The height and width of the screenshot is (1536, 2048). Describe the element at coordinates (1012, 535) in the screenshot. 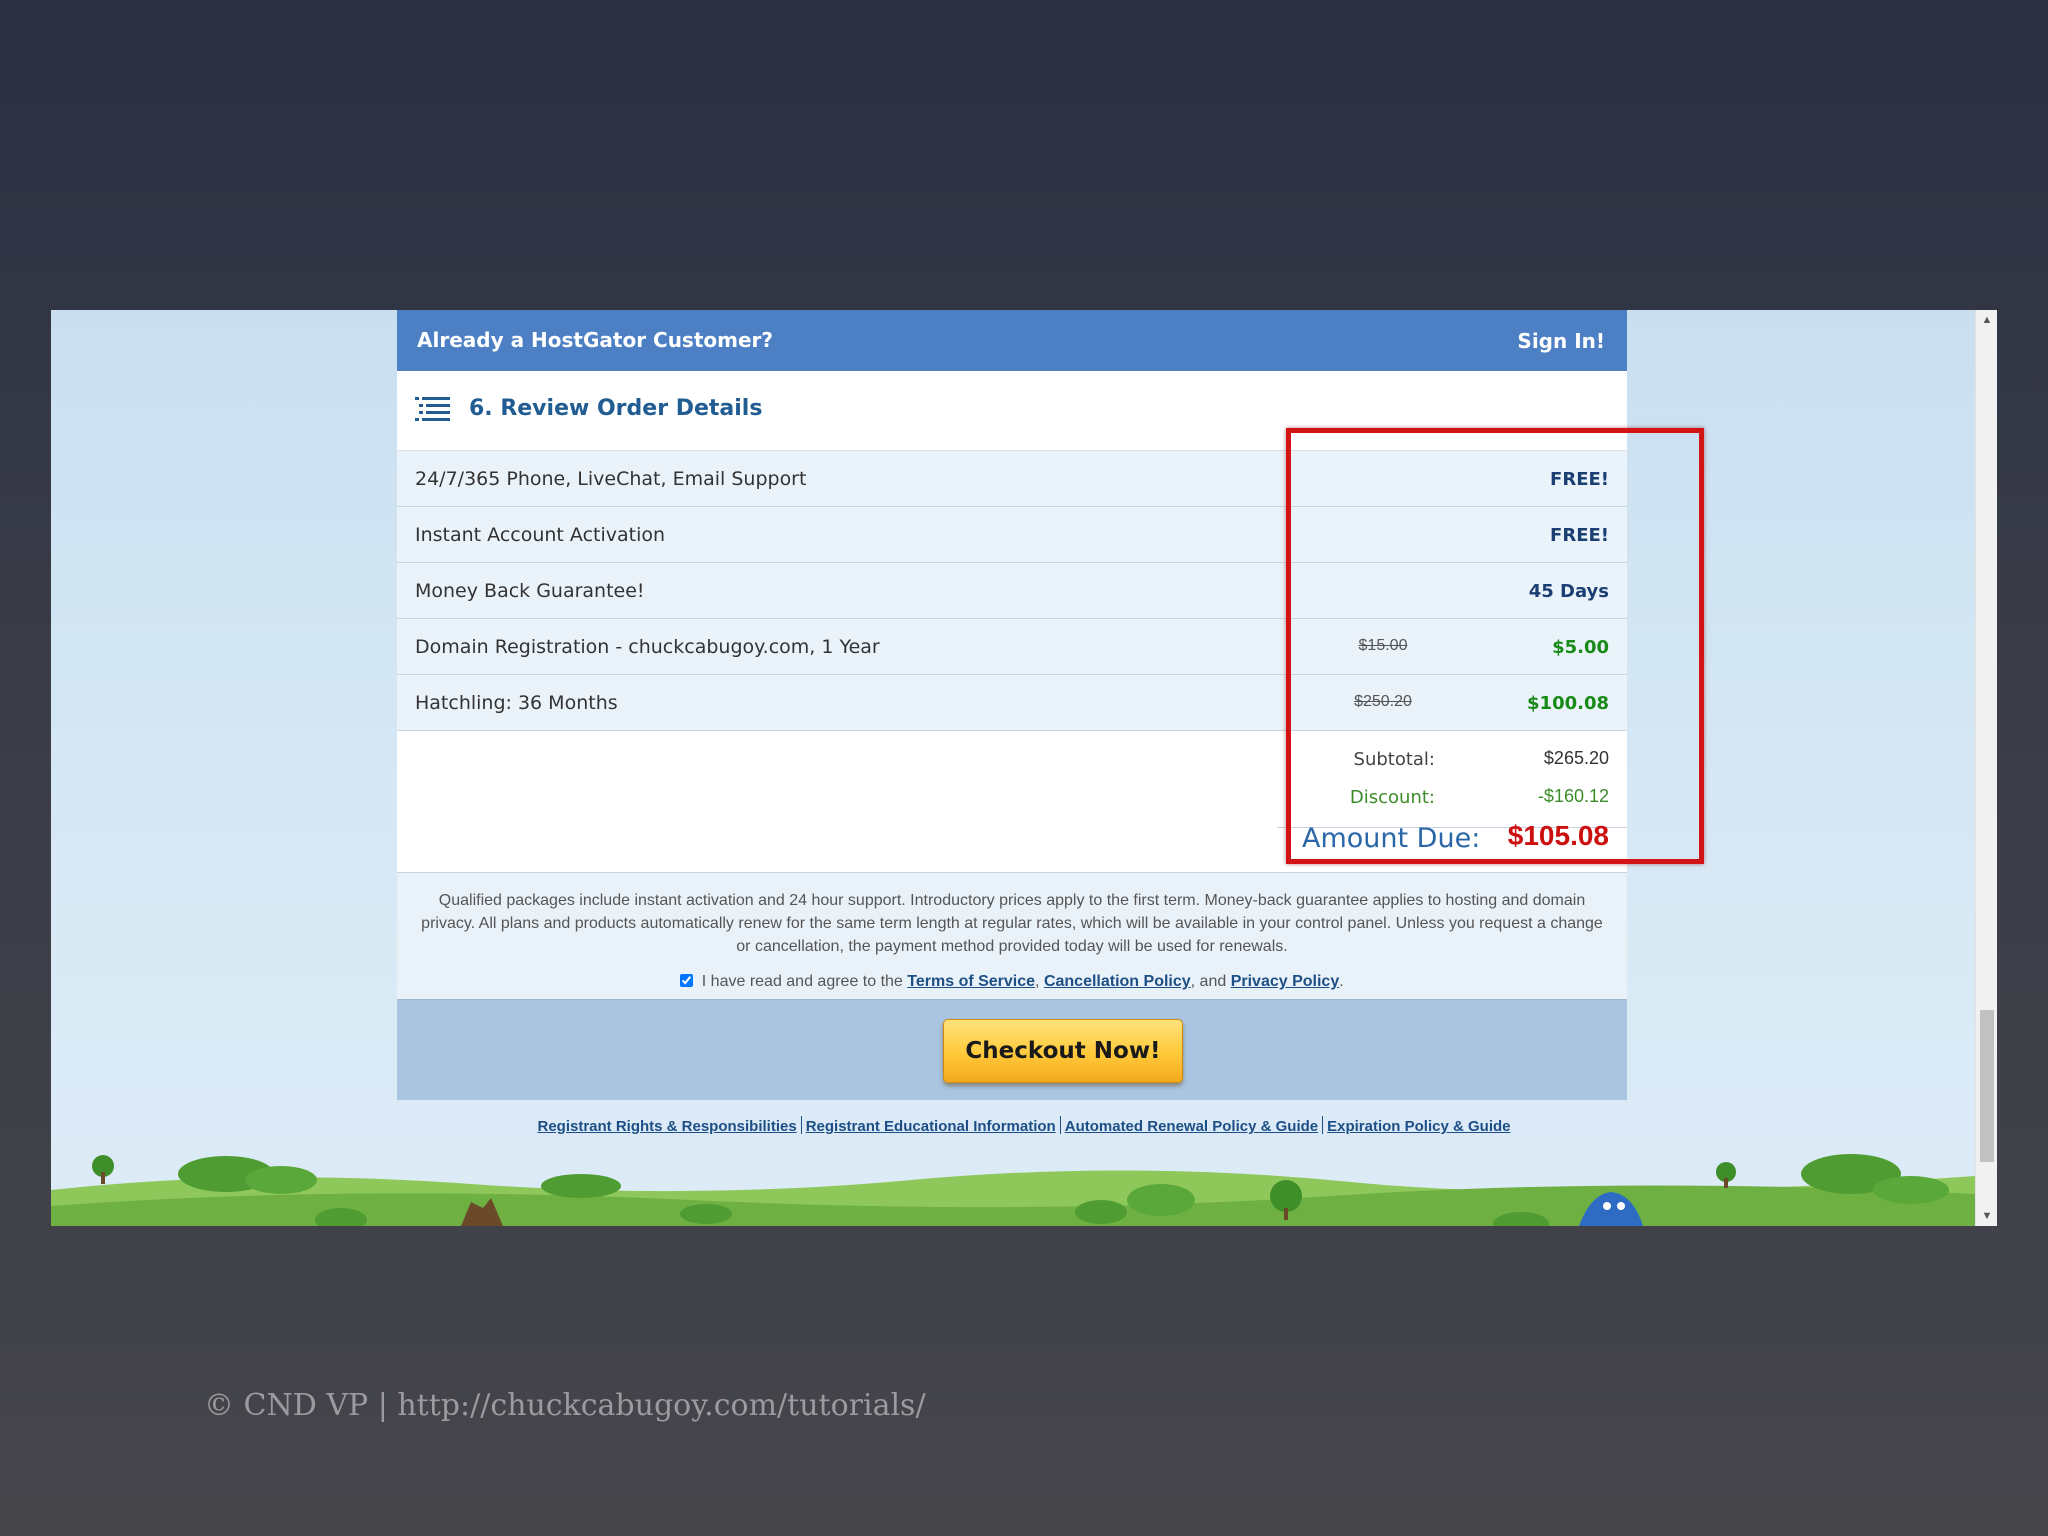

I see `order-row: Instant Account Activation FREE!` at that location.